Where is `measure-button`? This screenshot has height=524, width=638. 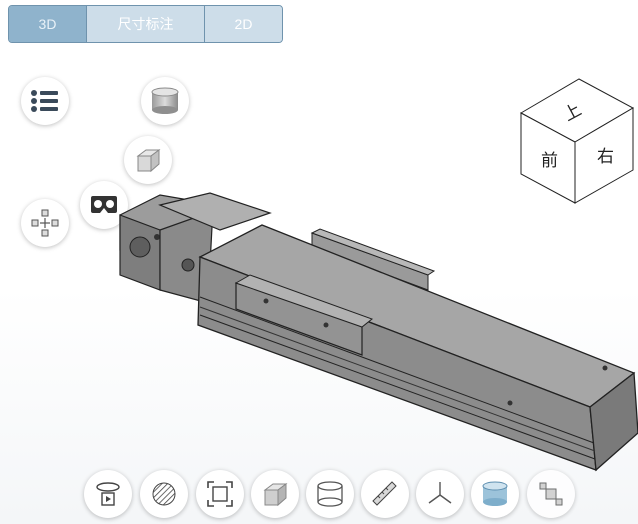 measure-button is located at coordinates (385, 494).